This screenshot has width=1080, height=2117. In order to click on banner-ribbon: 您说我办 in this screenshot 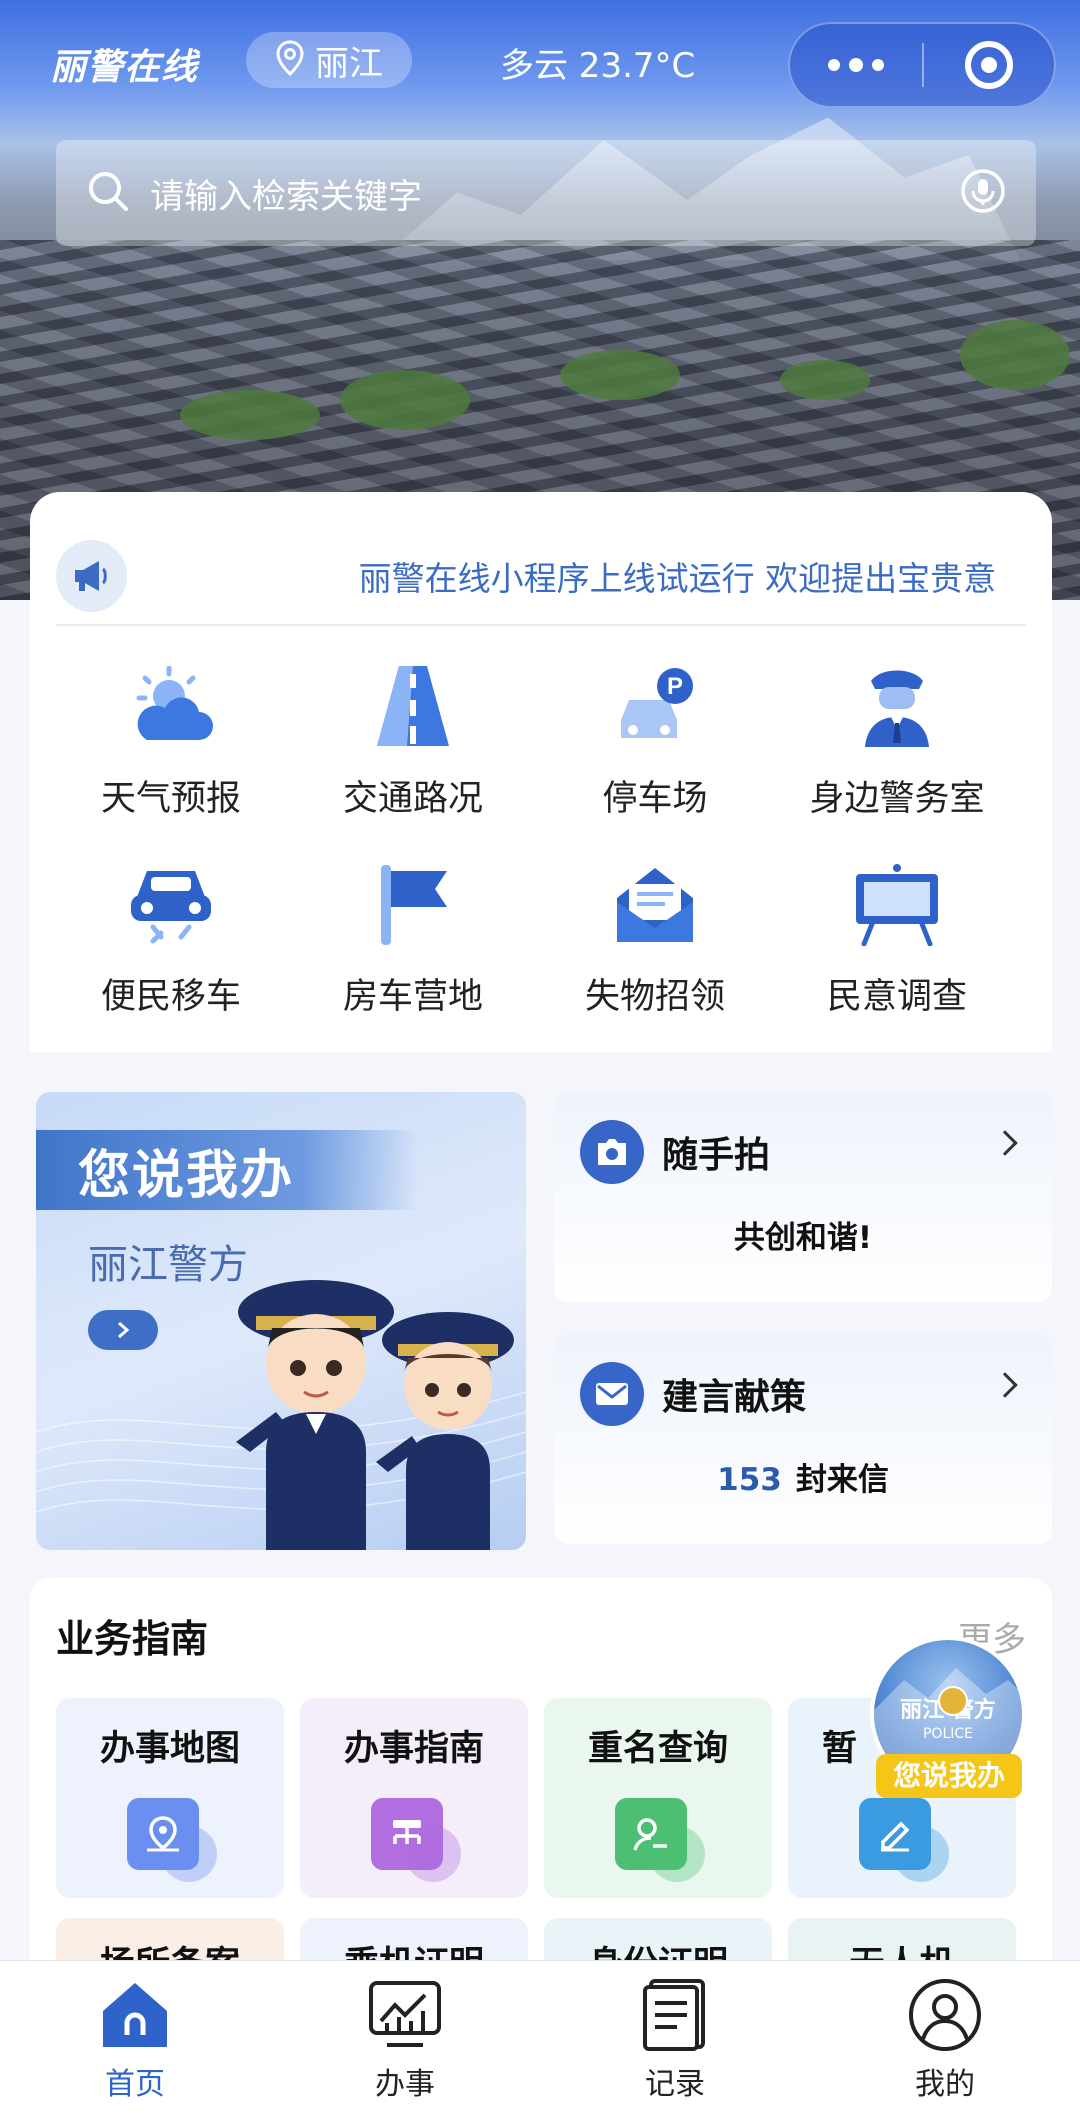, I will do `click(227, 1170)`.